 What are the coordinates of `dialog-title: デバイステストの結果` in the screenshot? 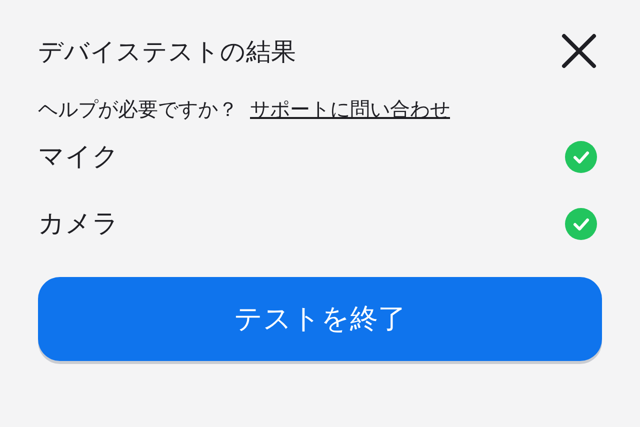 It's located at (167, 52).